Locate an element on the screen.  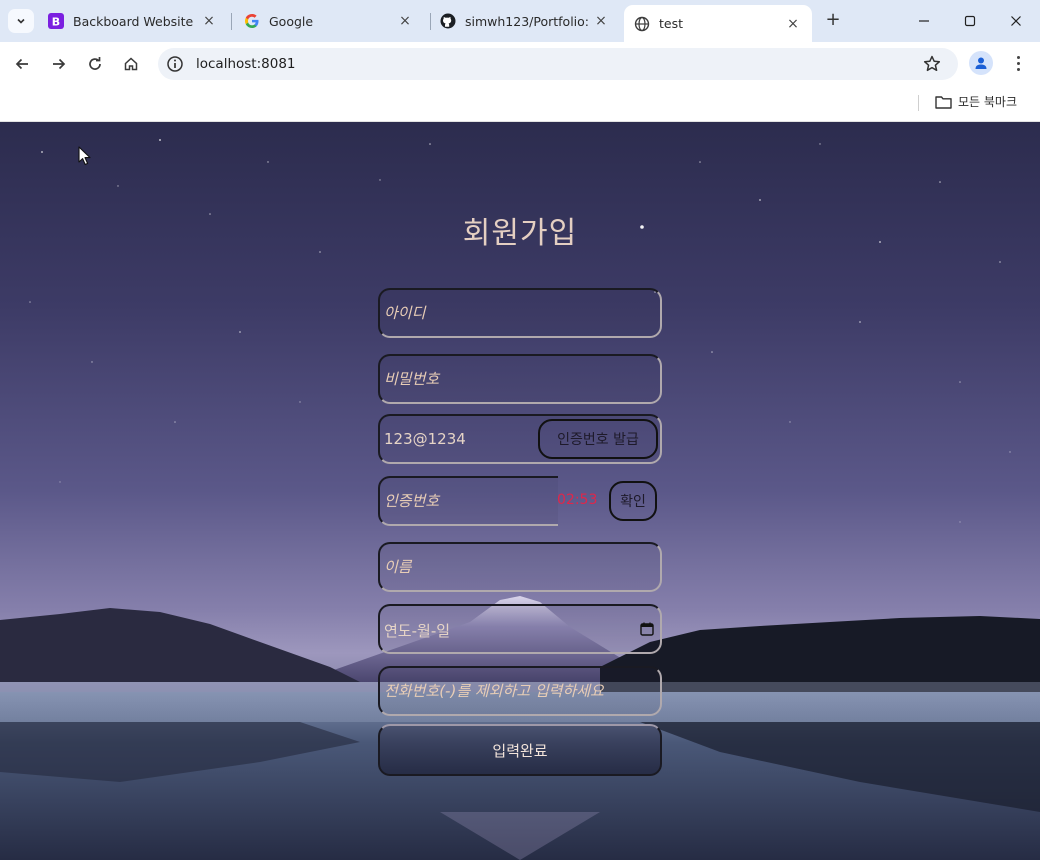
mouse-cursor-icon is located at coordinates (84, 156).